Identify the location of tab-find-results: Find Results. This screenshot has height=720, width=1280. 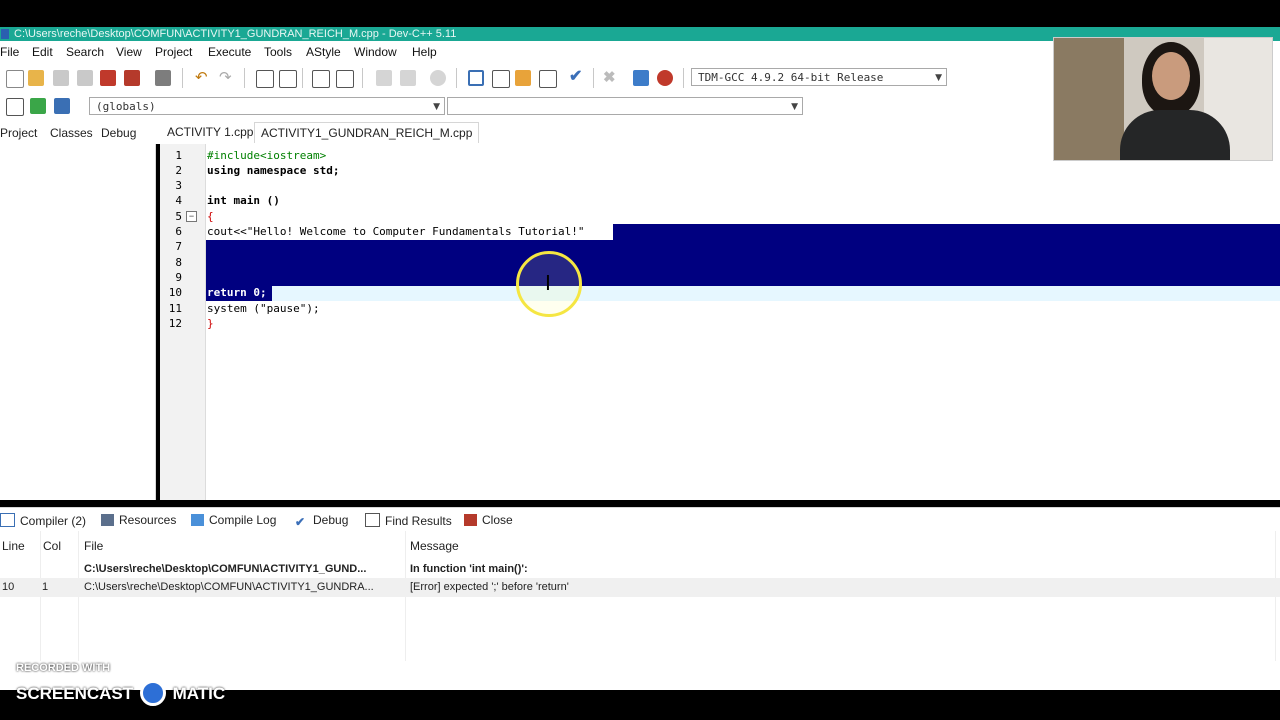
(408, 520).